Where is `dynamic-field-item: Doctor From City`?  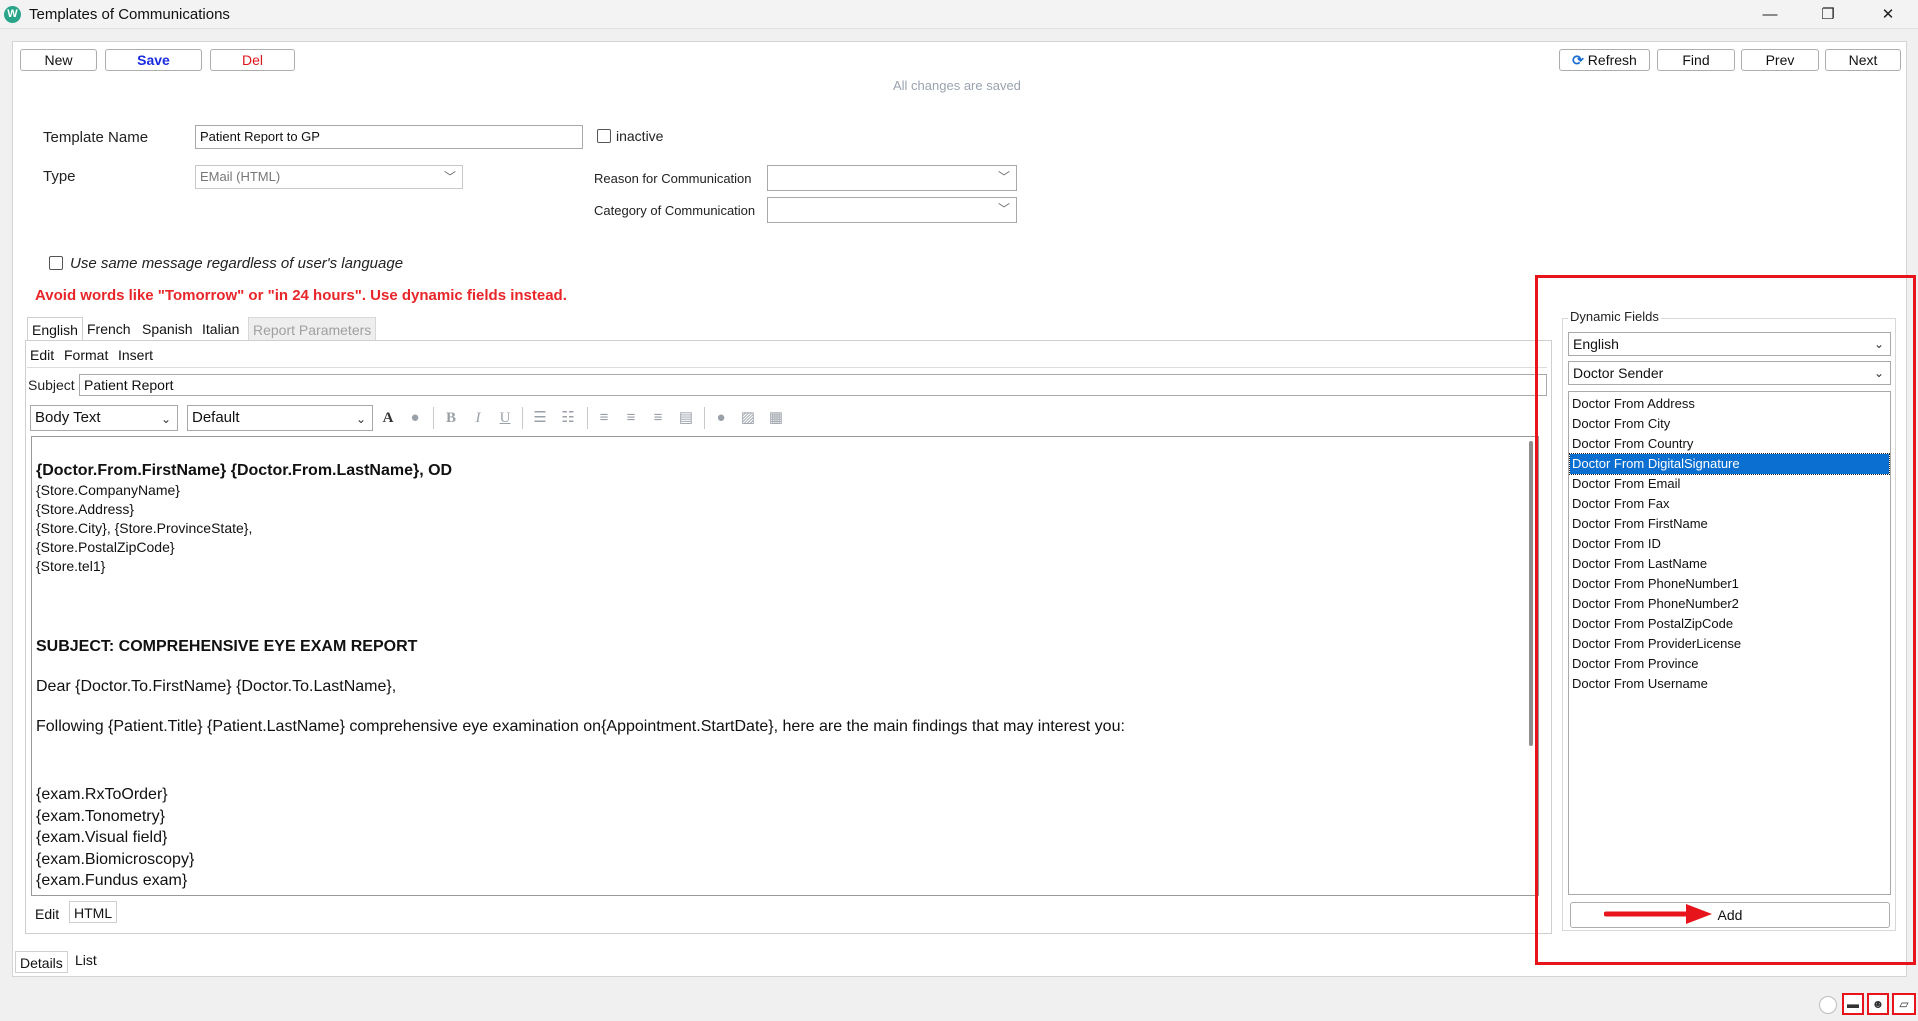 dynamic-field-item: Doctor From City is located at coordinates (1729, 424).